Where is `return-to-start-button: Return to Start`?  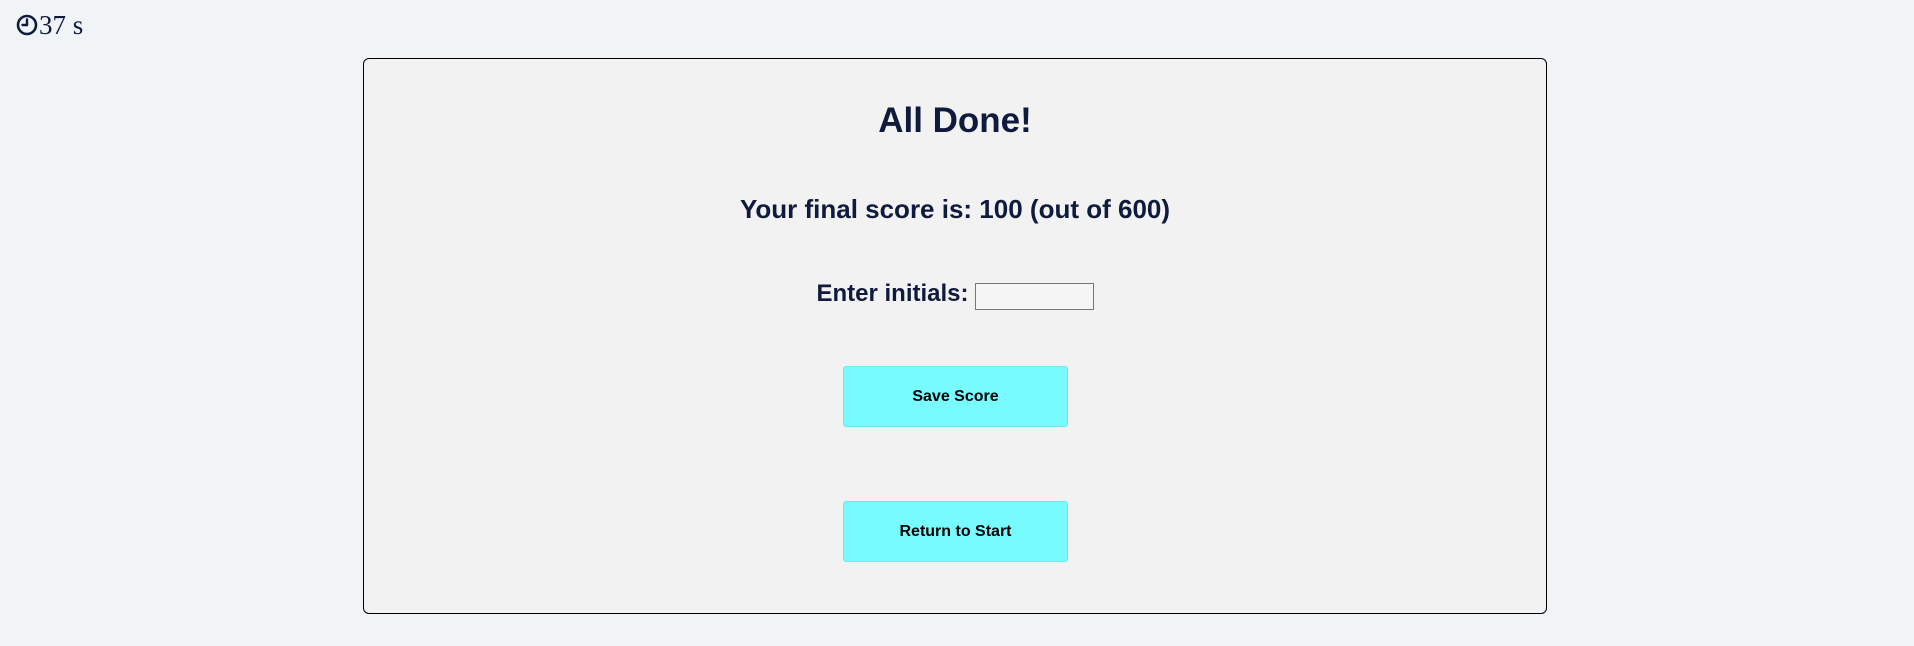
return-to-start-button: Return to Start is located at coordinates (955, 531).